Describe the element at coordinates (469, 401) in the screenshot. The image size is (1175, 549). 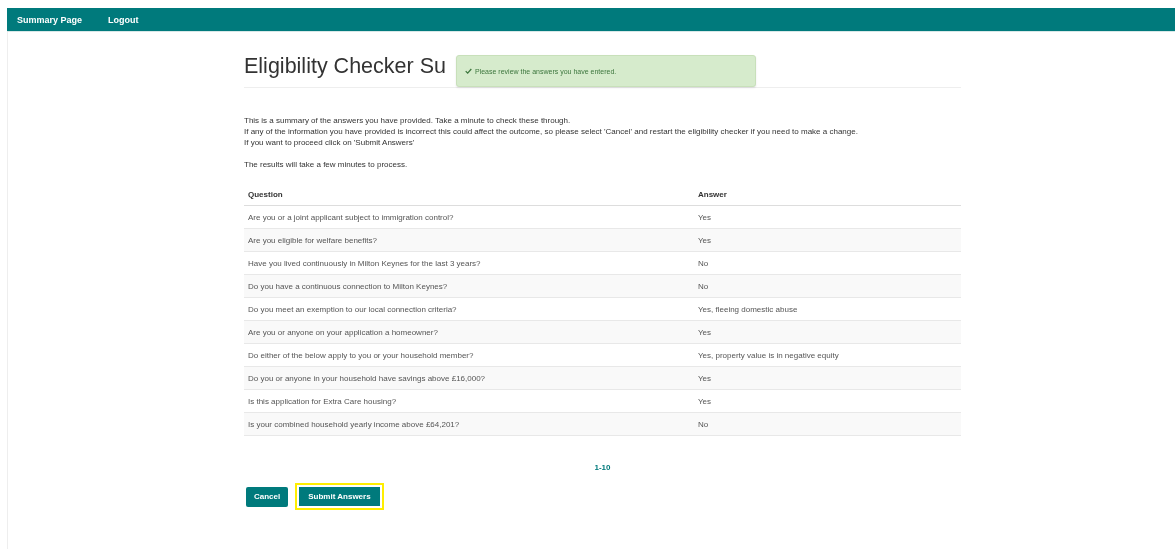
I see `table-cell: Is this application for Extra Care housing?` at that location.